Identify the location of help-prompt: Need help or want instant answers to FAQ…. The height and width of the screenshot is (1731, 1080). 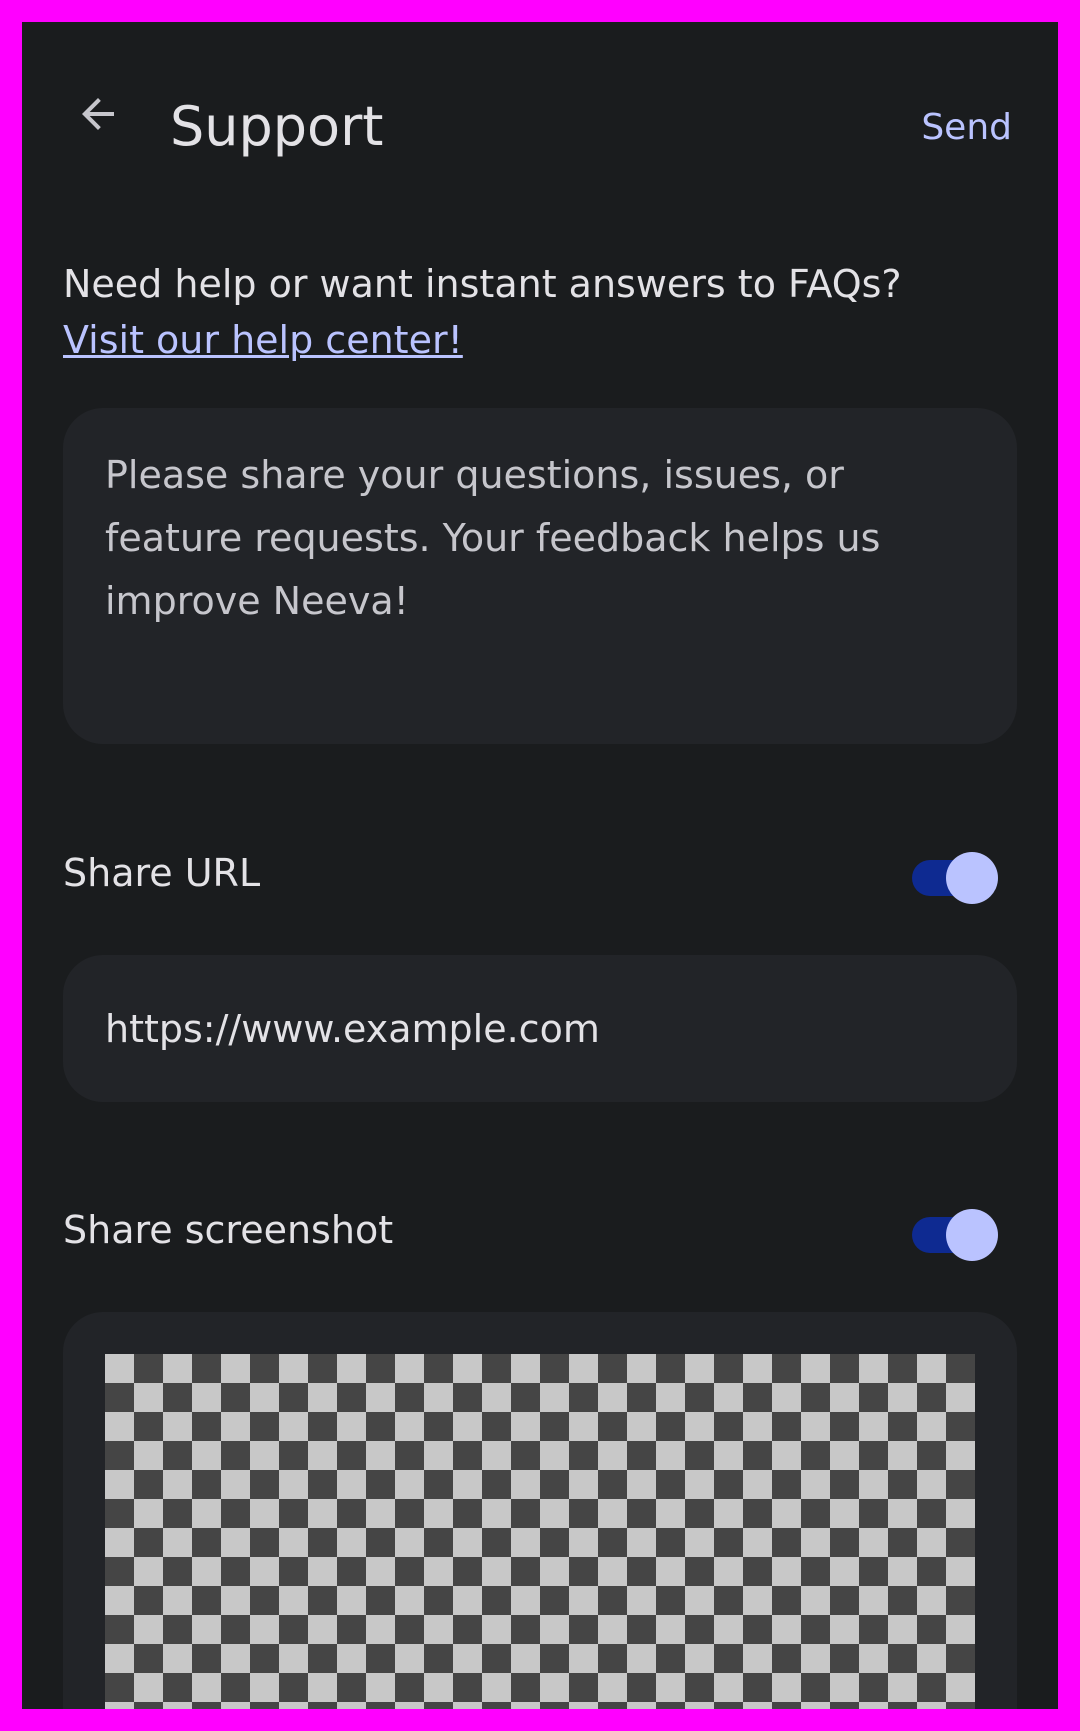
(482, 284).